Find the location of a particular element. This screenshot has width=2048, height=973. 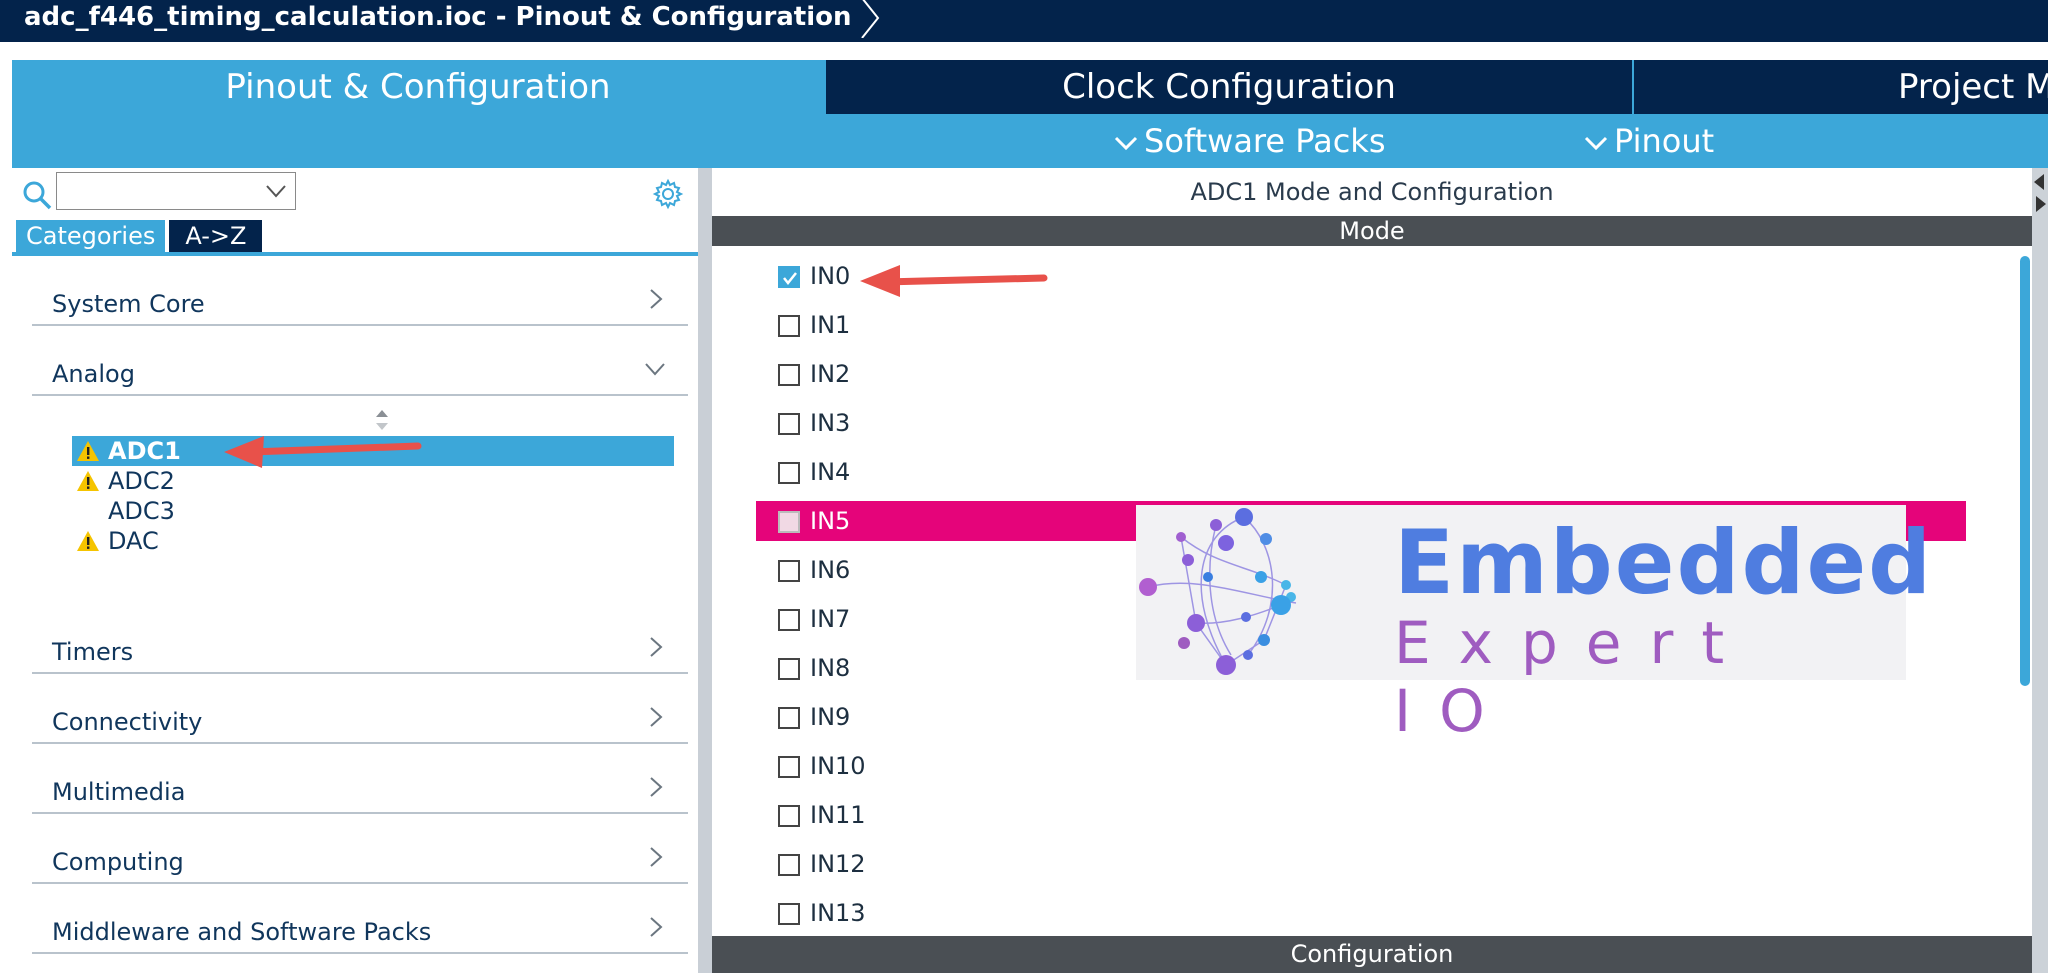

annotation-arrows is located at coordinates (636, 366).